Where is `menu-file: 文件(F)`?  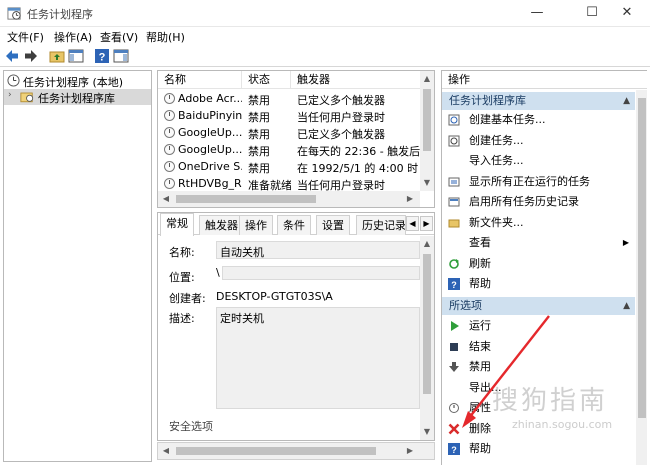
menu-file: 文件(F) is located at coordinates (25, 37).